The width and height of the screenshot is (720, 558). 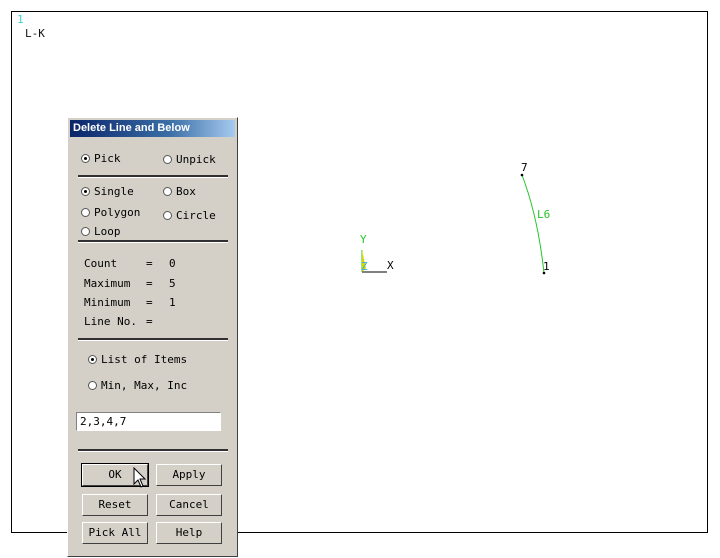 What do you see at coordinates (115, 505) in the screenshot?
I see `reset-button: Reset` at bounding box center [115, 505].